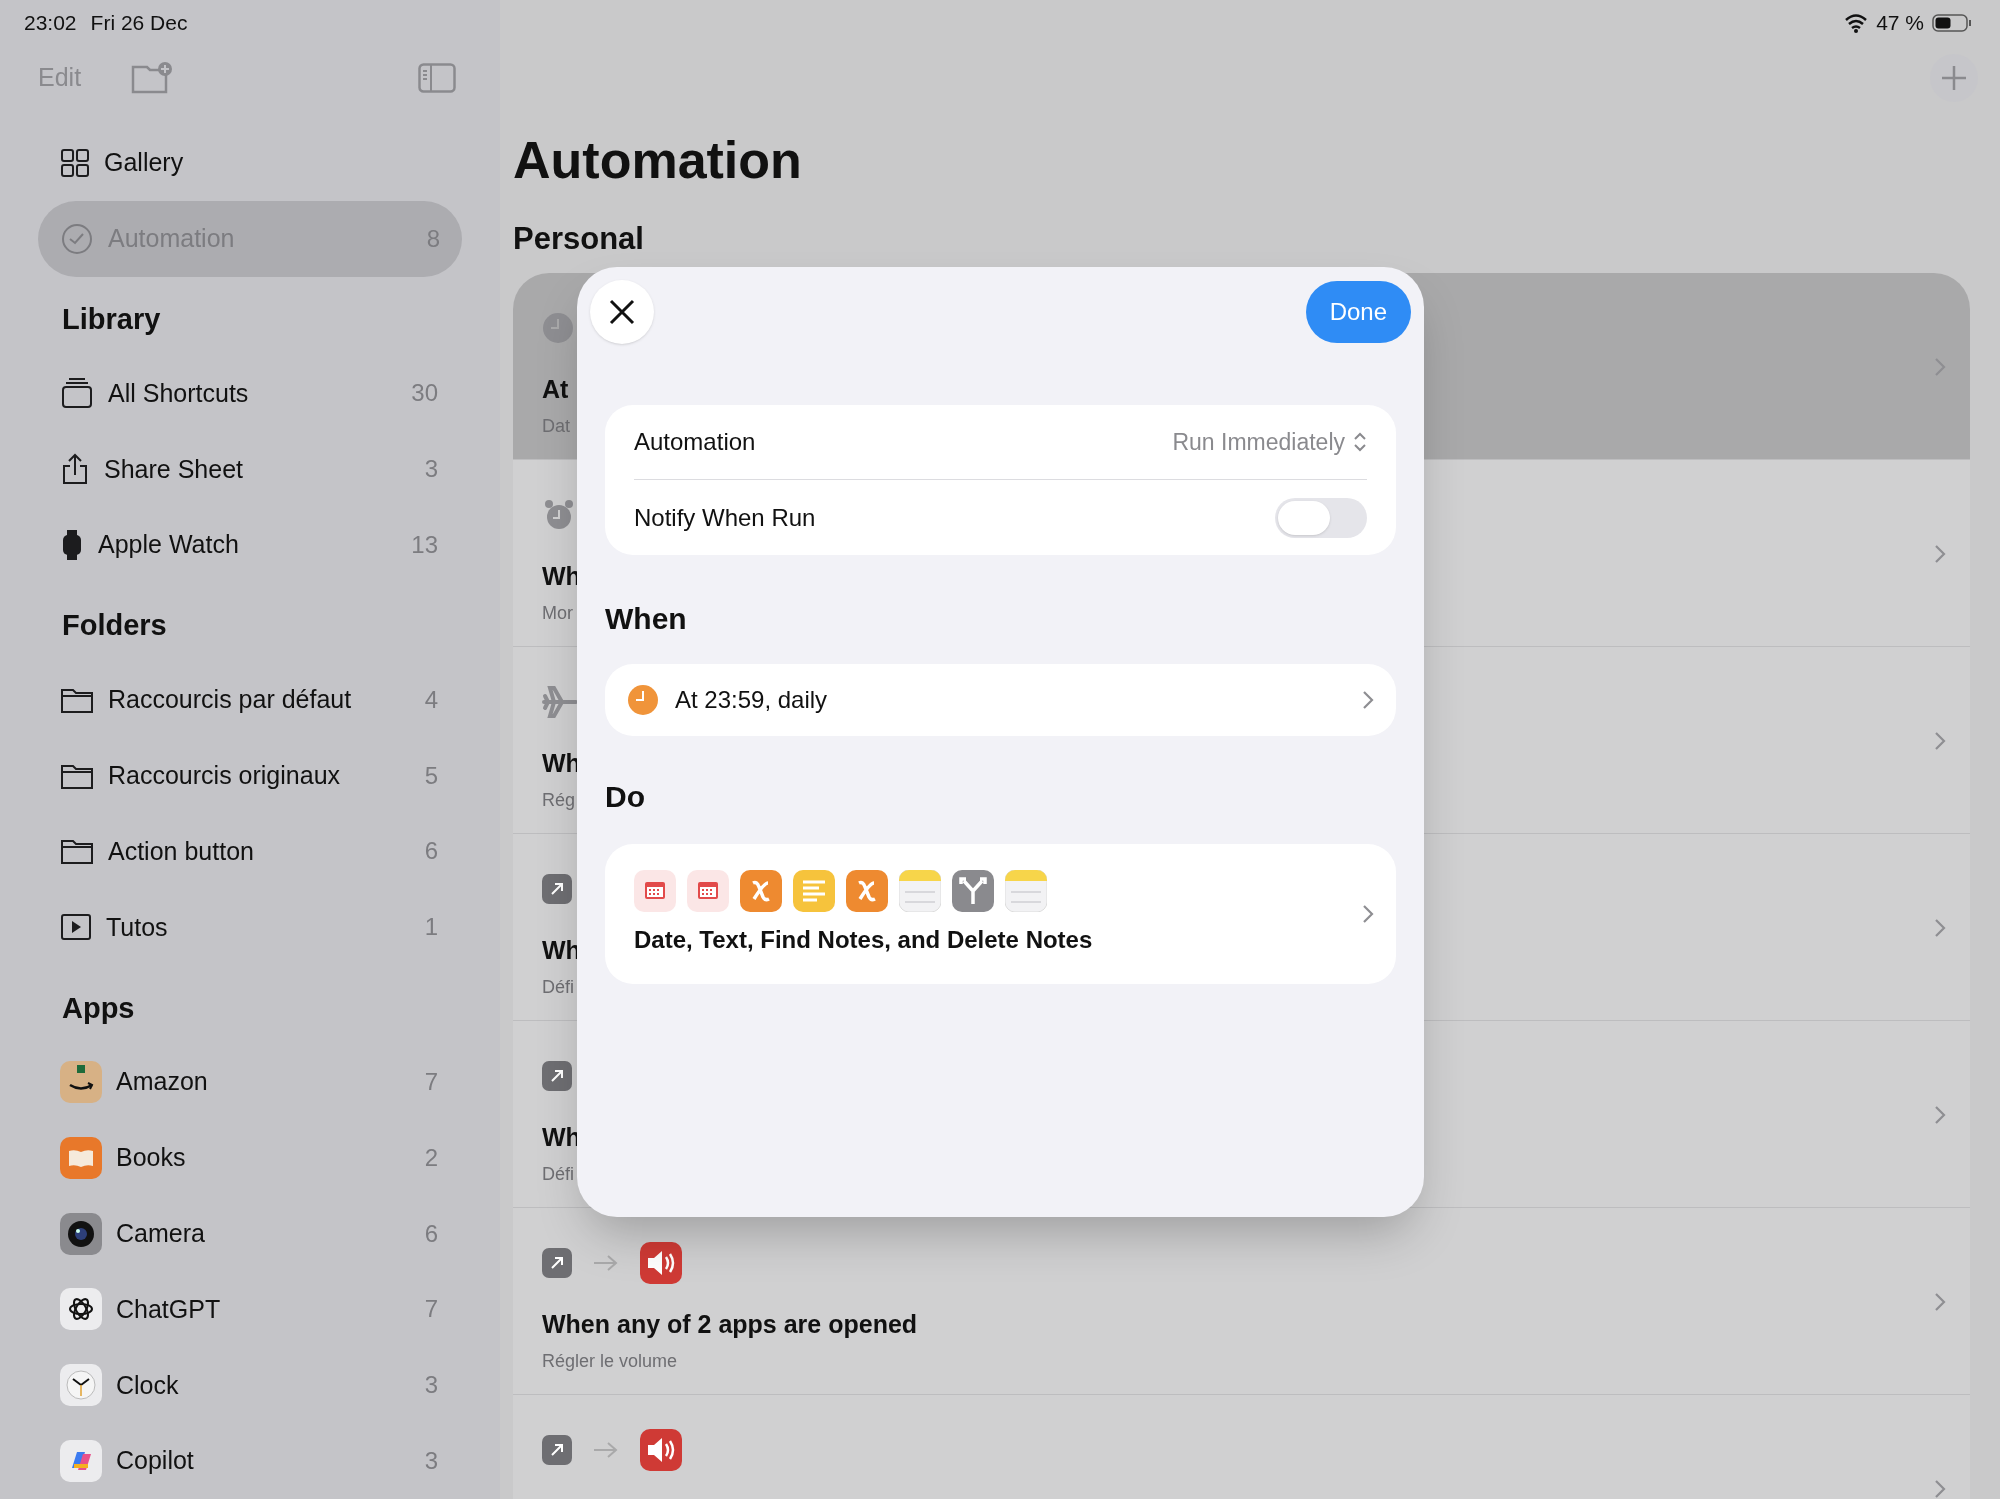 The width and height of the screenshot is (2000, 1499). Describe the element at coordinates (1856, 23) in the screenshot. I see `wifi-icon` at that location.